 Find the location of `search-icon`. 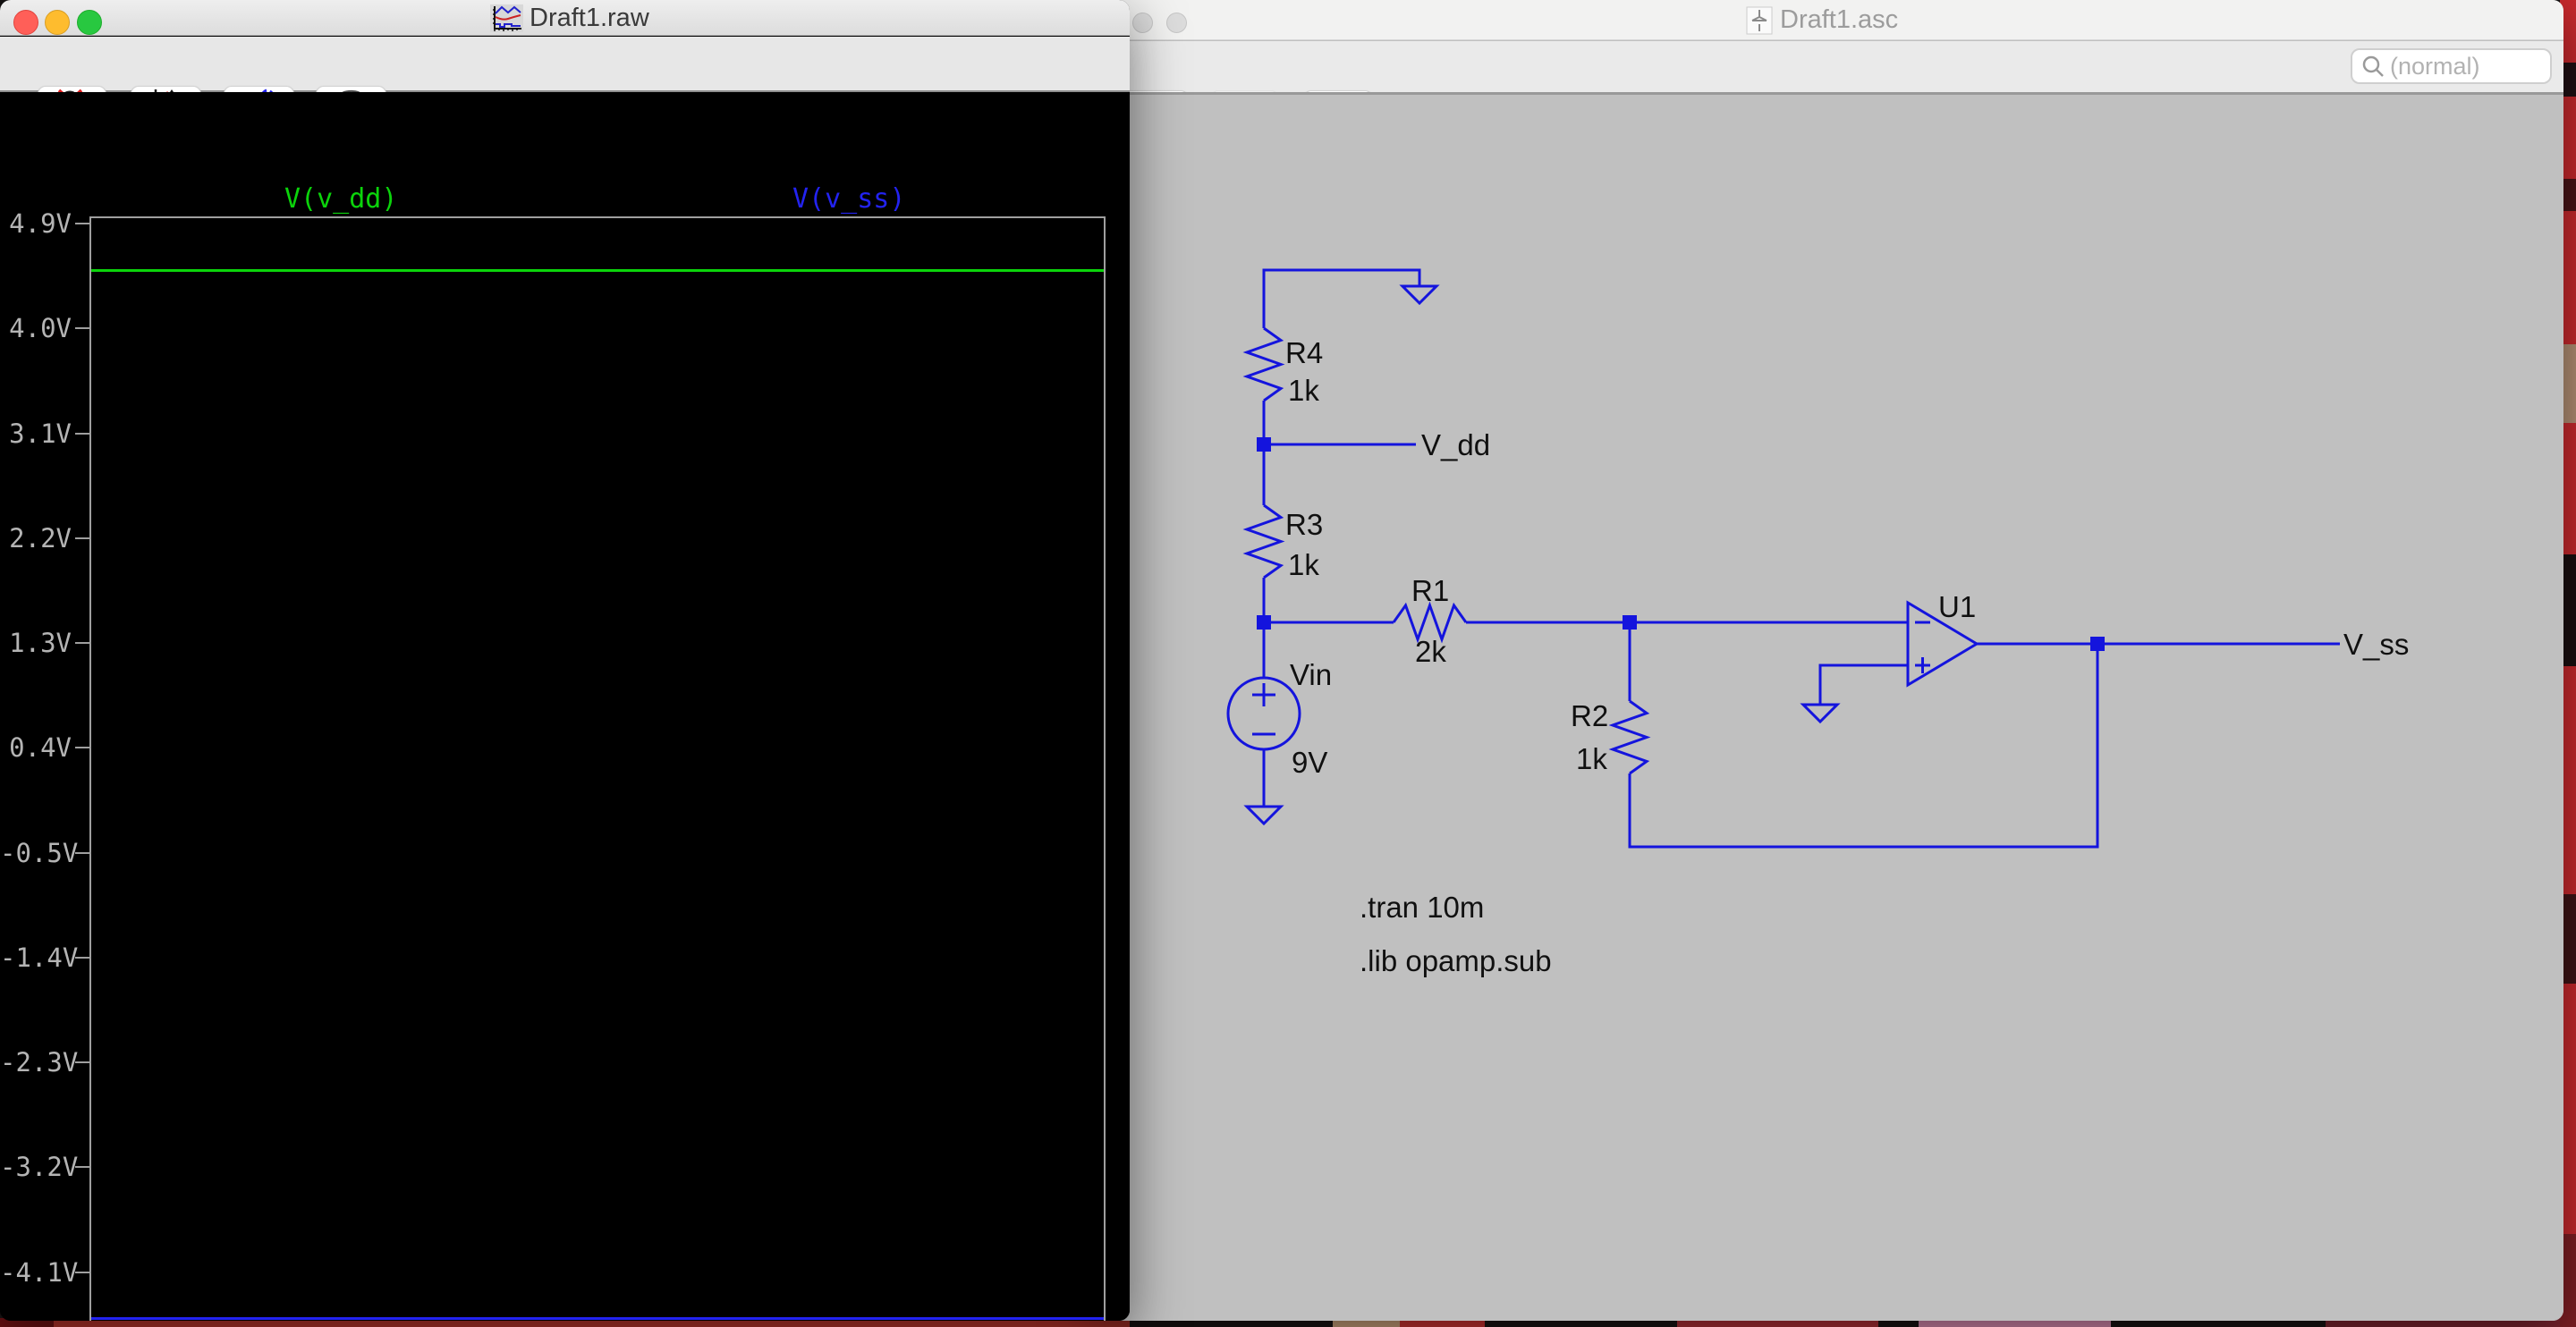

search-icon is located at coordinates (2373, 66).